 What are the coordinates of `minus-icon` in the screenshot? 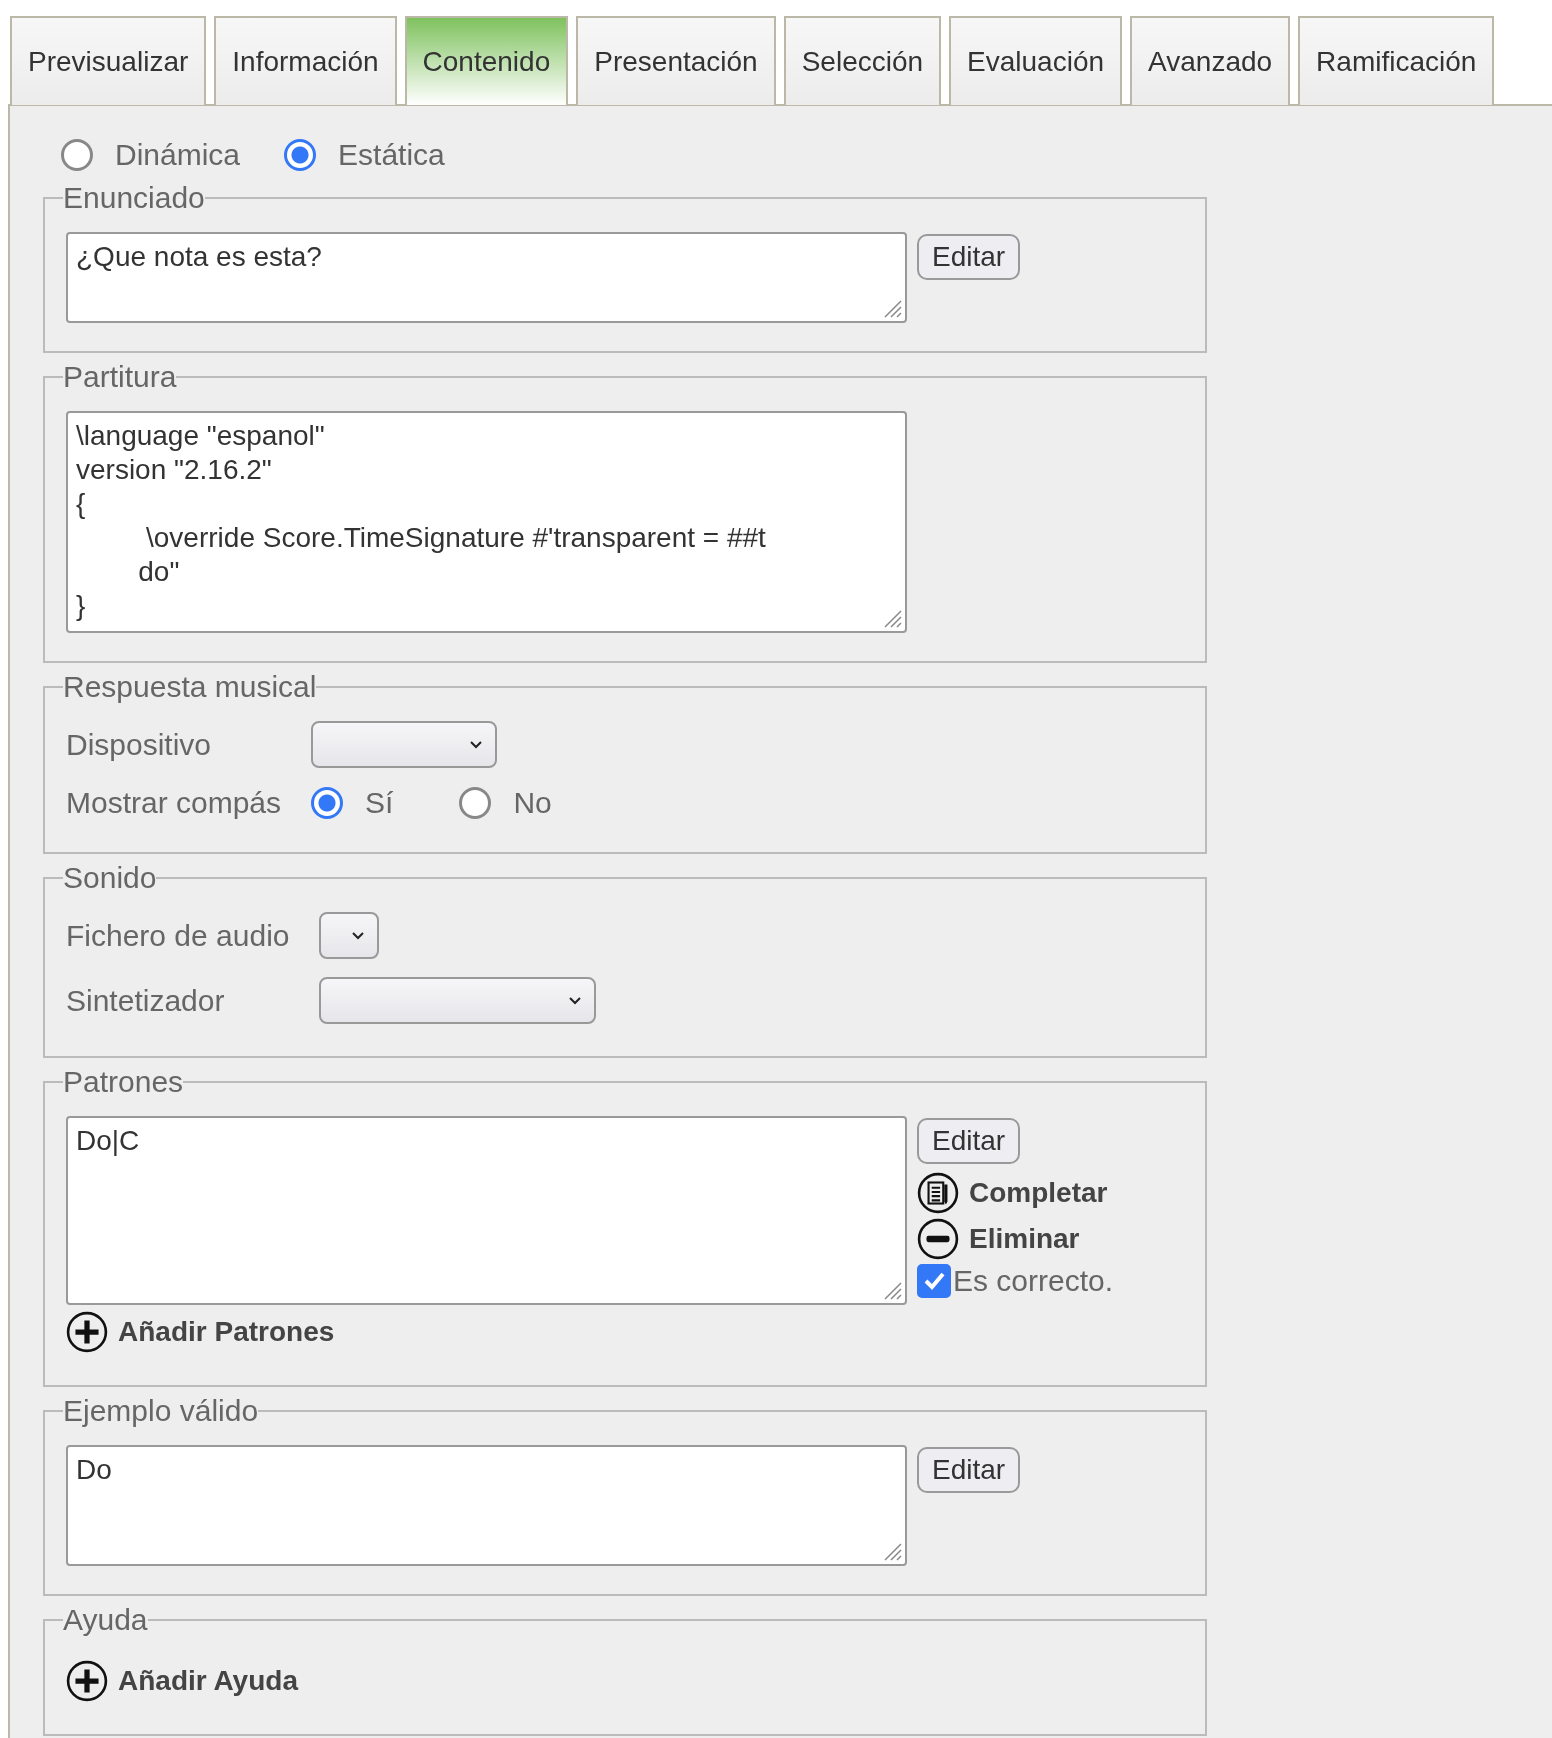 It's located at (938, 1239).